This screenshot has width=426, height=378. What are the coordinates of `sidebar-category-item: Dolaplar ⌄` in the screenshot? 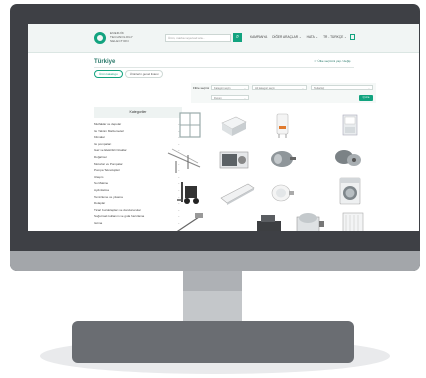 It's located at (138, 203).